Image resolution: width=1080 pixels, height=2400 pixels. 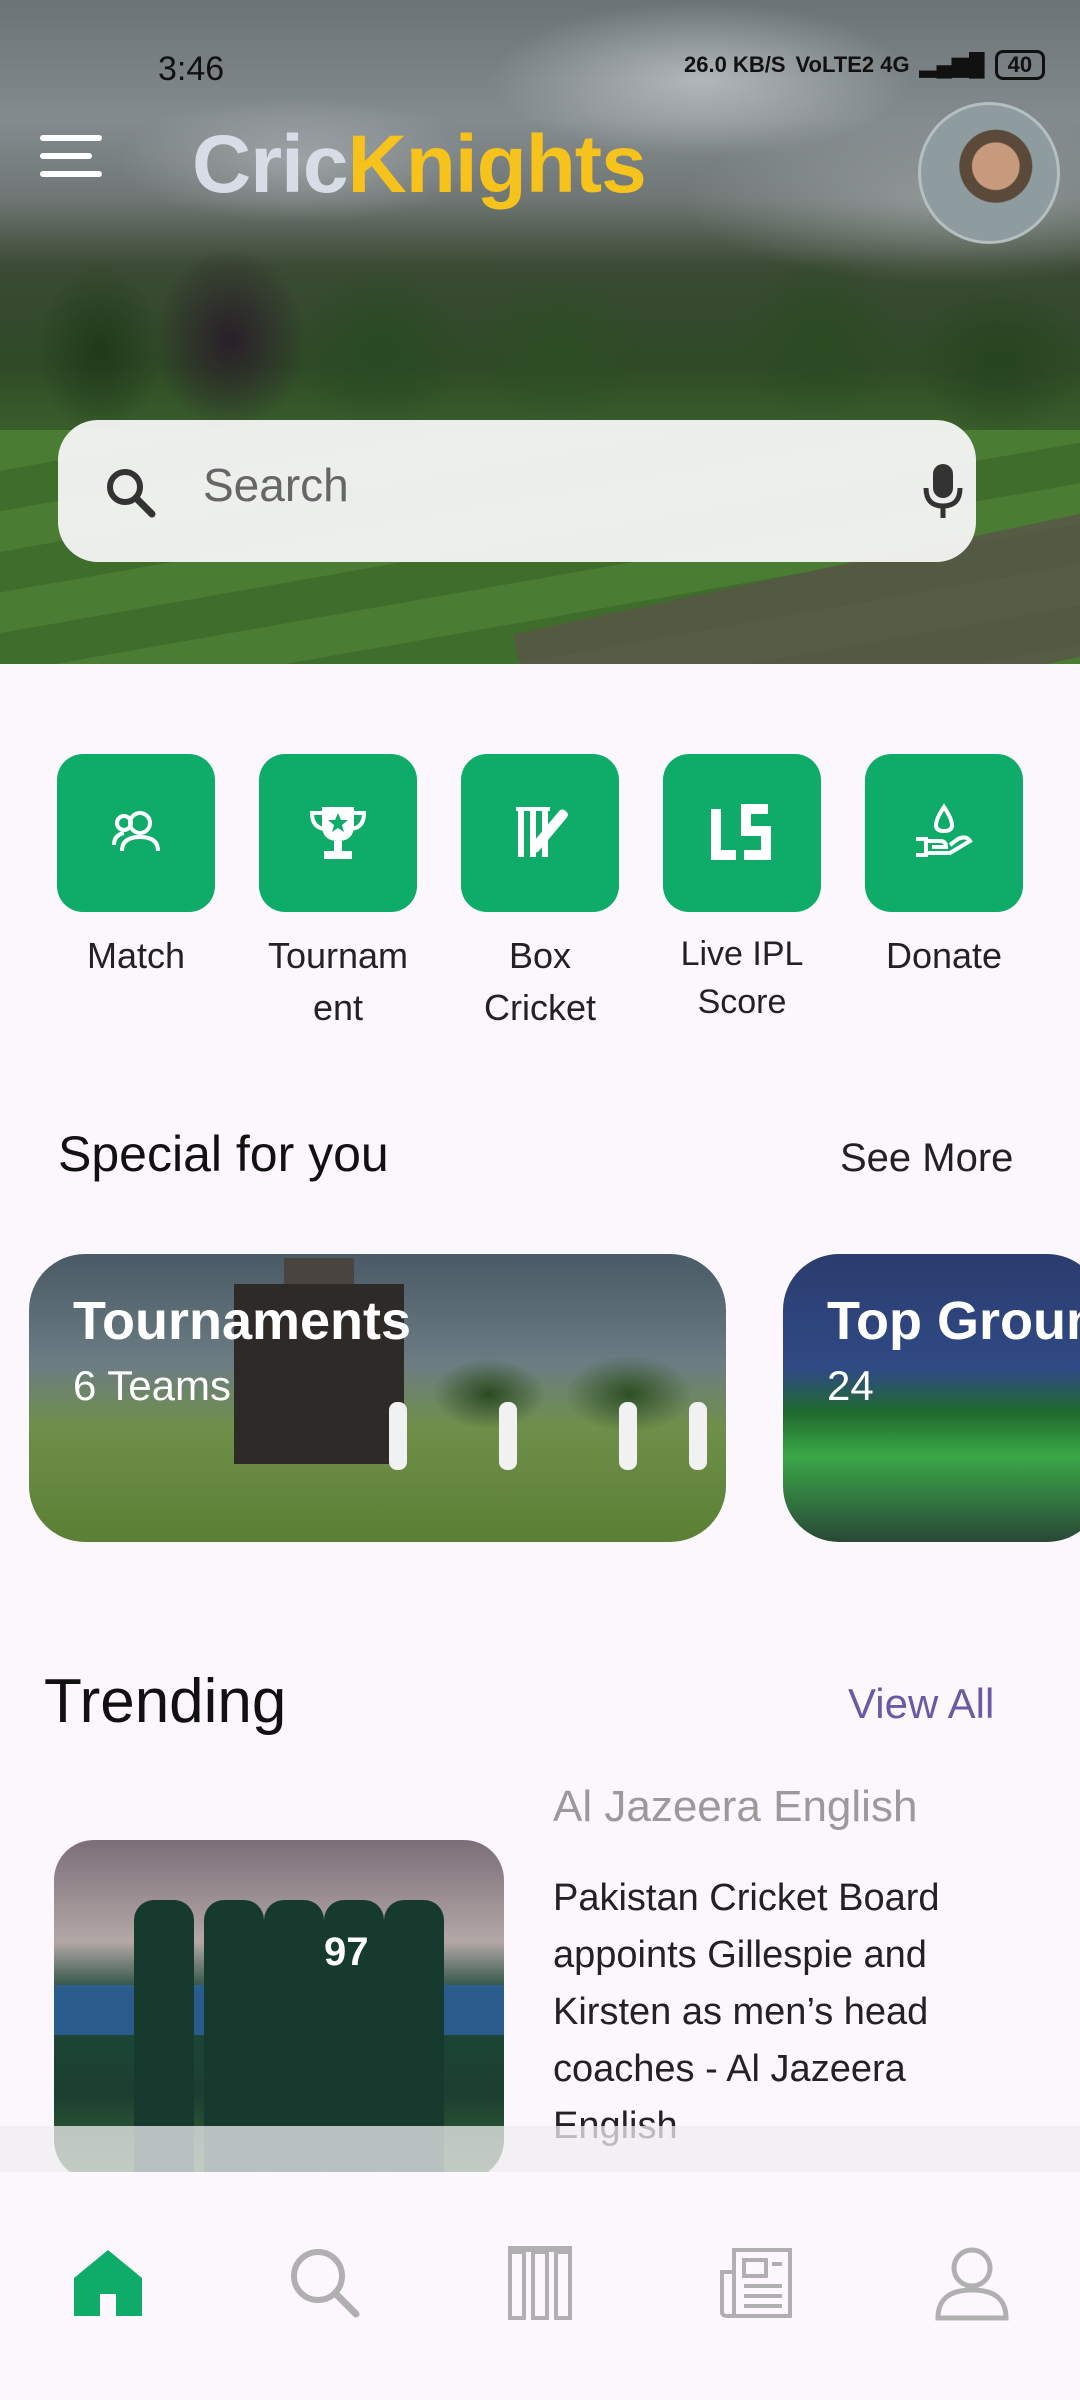 I want to click on signal-icon: ▂▄▆█, so click(x=952, y=64).